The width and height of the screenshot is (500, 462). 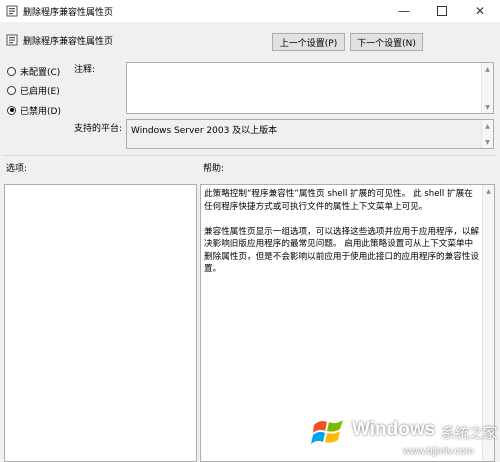 I want to click on radio-not-configured-indicator, so click(x=11, y=71).